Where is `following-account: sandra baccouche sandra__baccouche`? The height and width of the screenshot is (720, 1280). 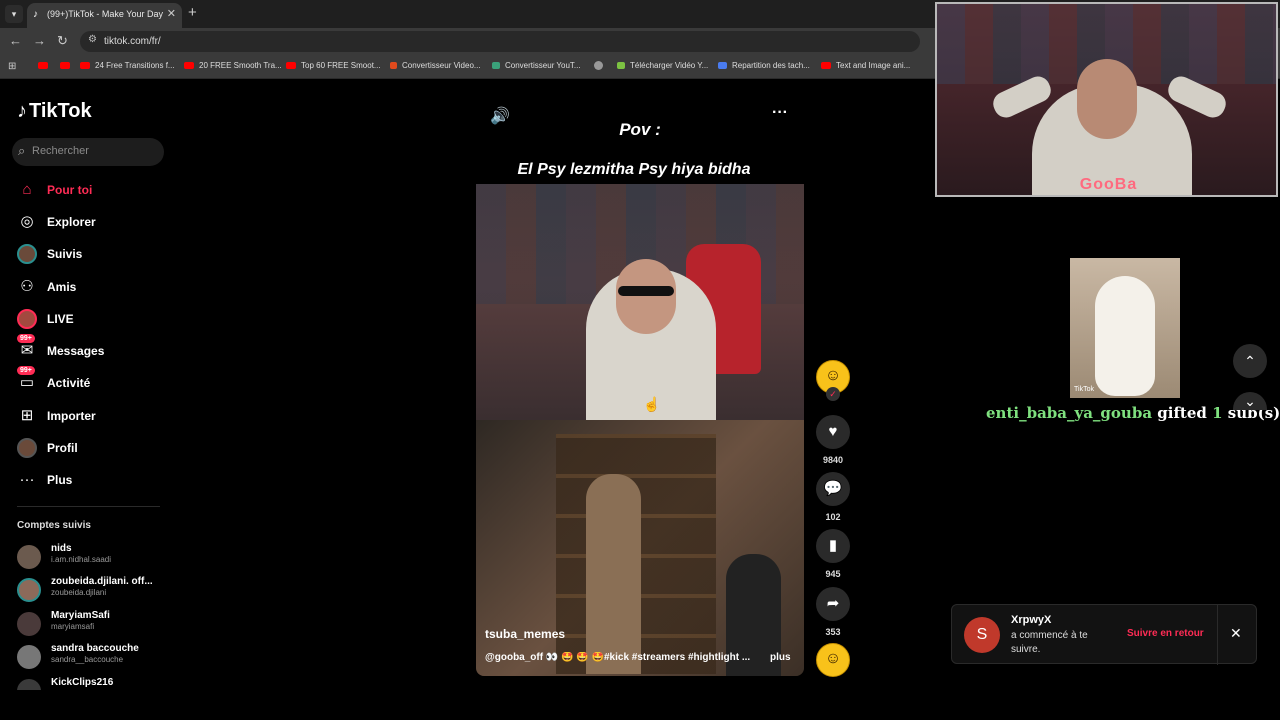
following-account: sandra baccouche sandra__baccouche is located at coordinates (97, 657).